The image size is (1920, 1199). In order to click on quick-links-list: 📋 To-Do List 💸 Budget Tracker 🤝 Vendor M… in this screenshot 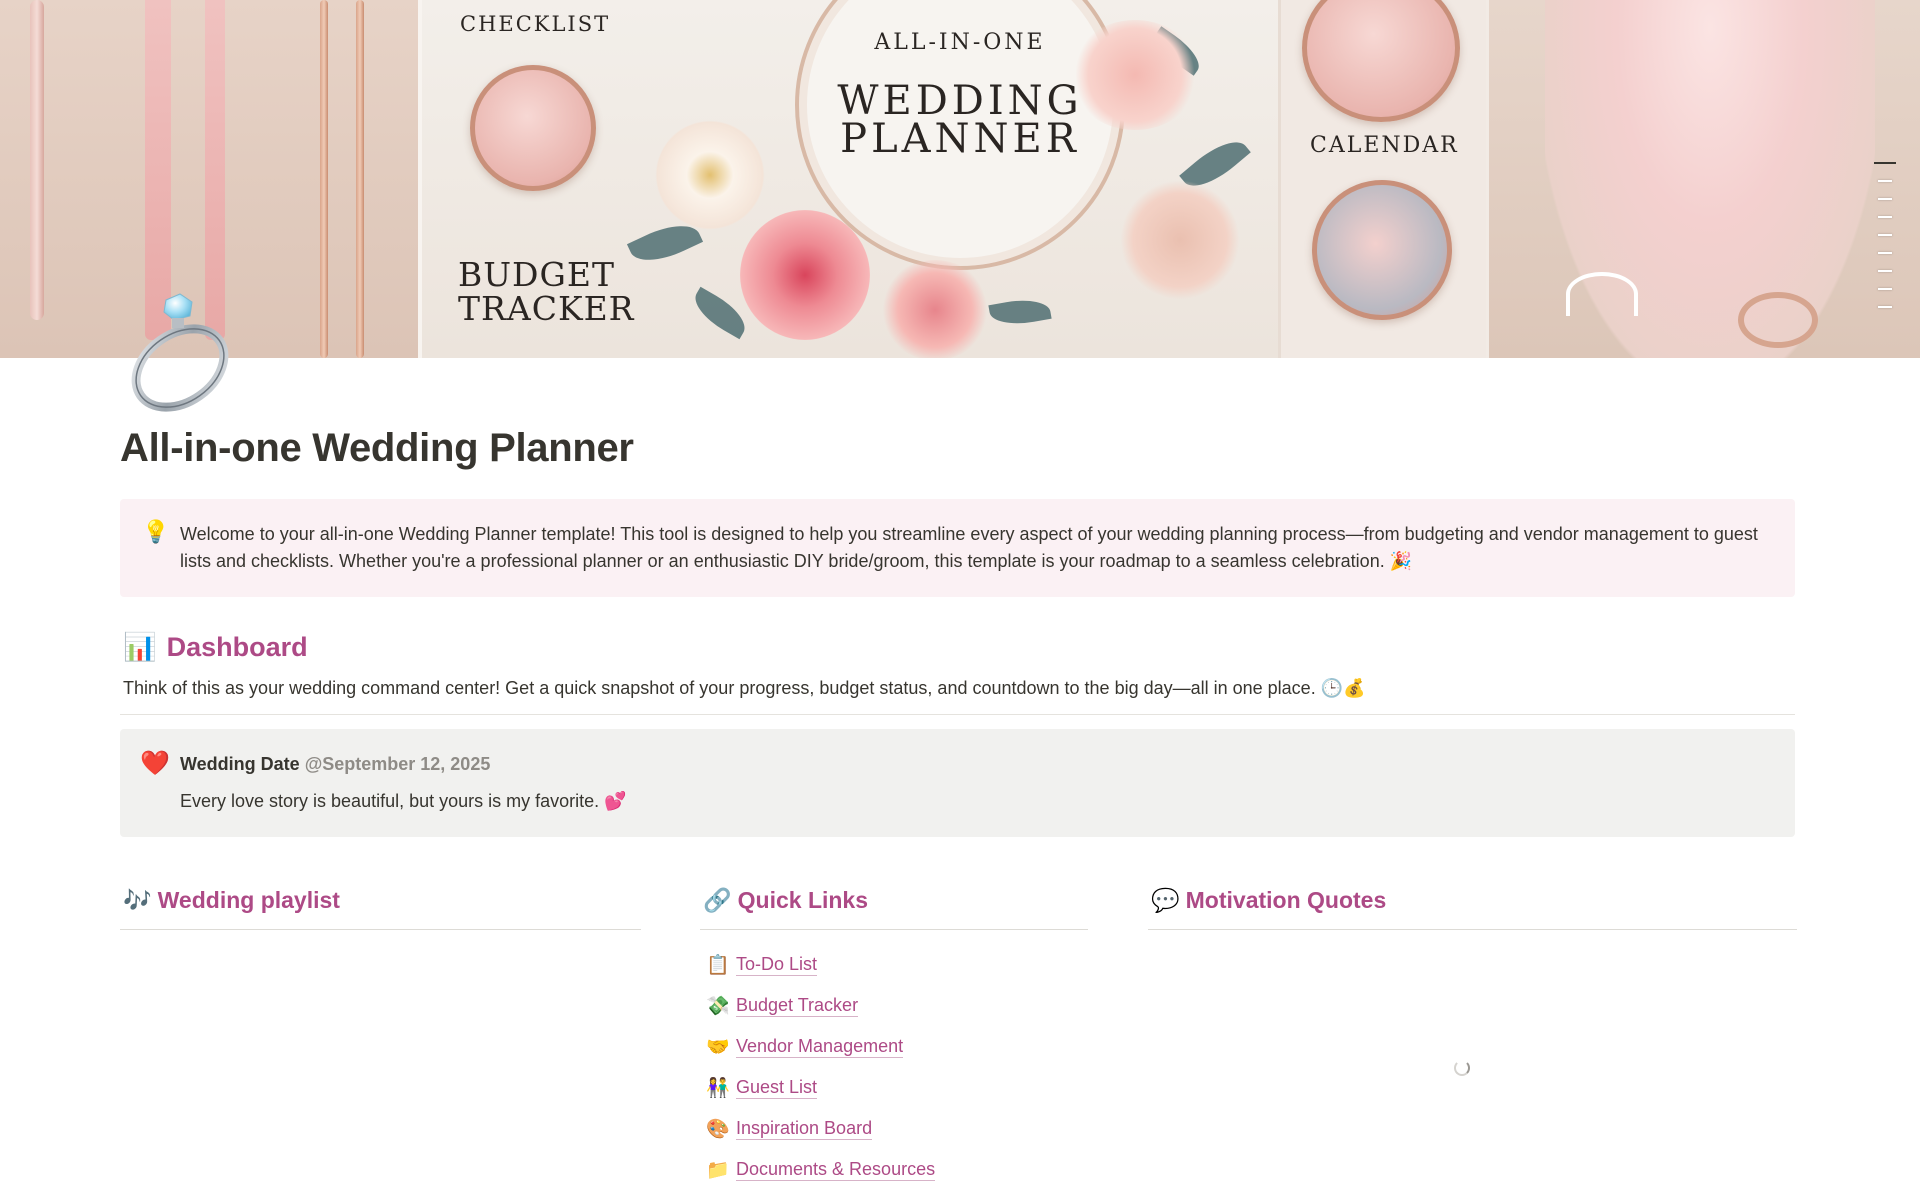, I will do `click(894, 1067)`.